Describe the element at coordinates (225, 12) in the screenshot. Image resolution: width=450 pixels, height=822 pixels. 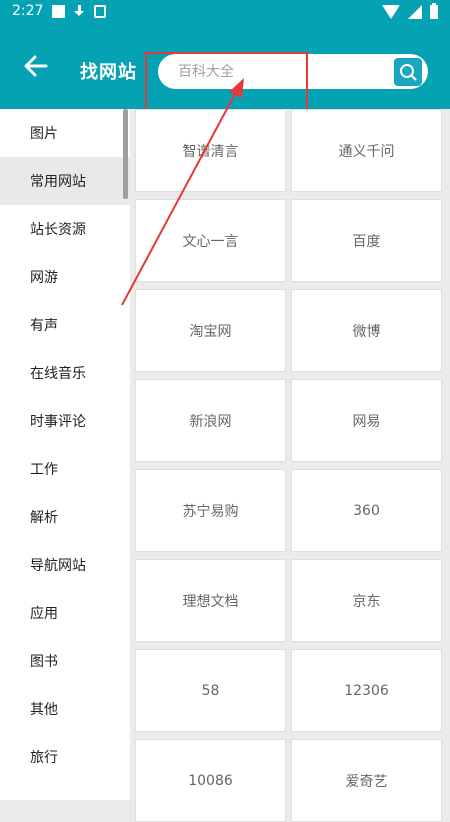
I see `status-bar: 2:27` at that location.